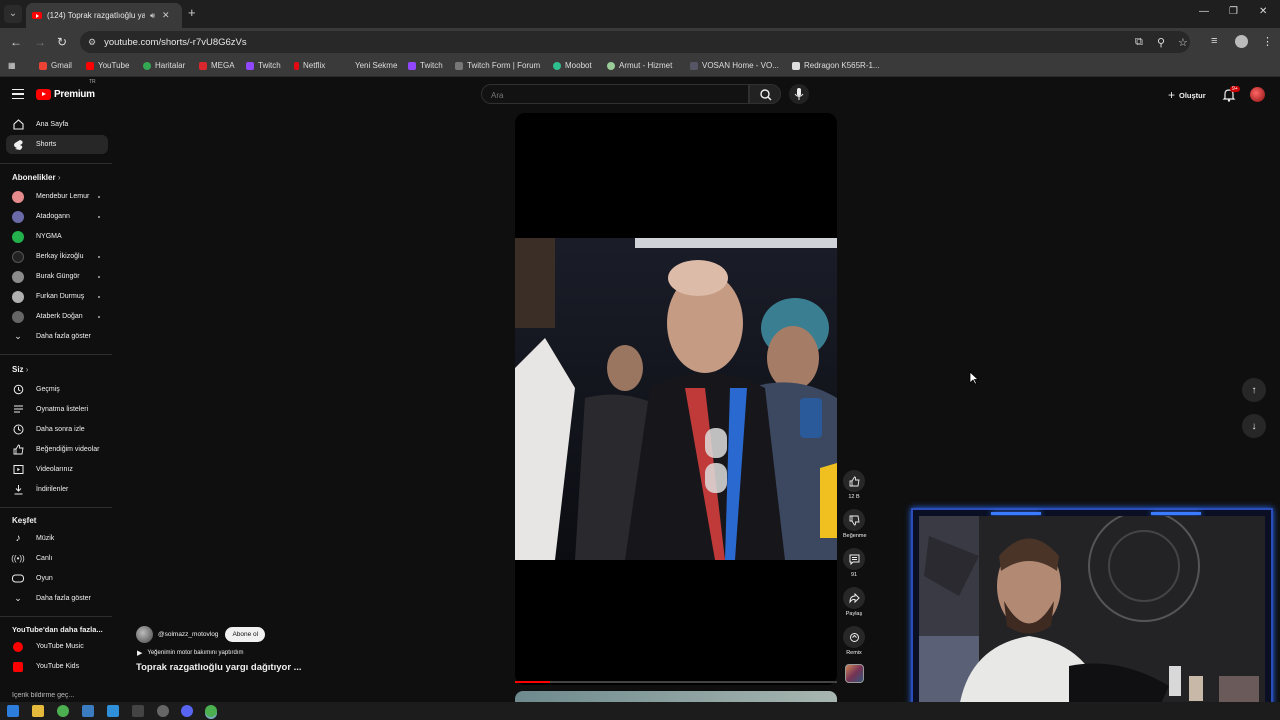  I want to click on zoom-icon: ⚲, so click(1161, 42).